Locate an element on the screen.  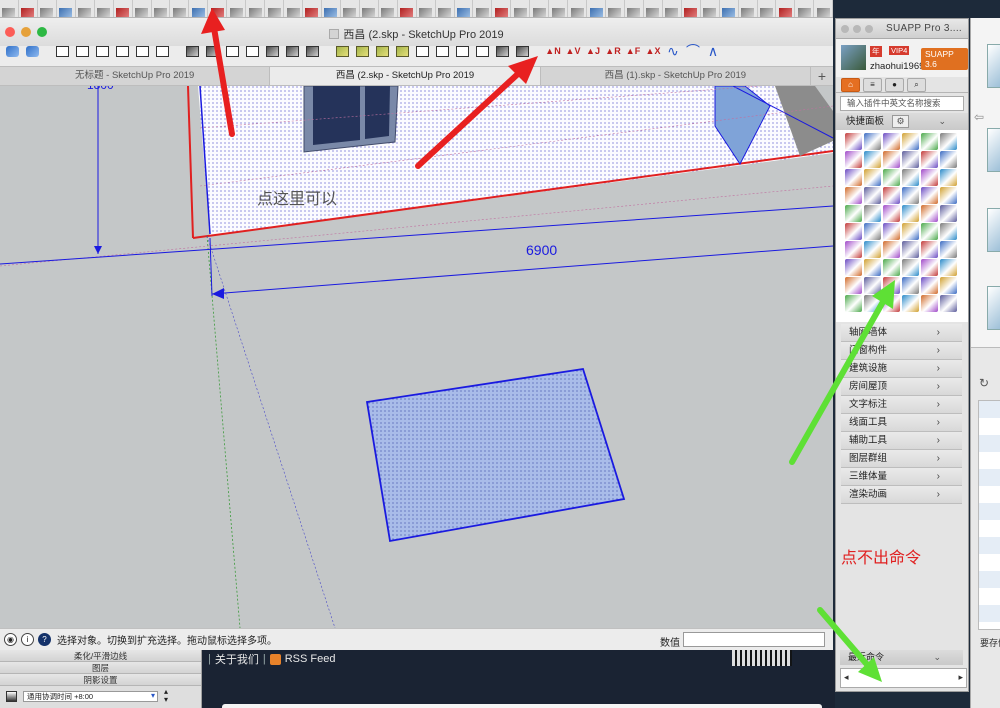
plugin-category-item: 房间屋顶 › is located at coordinates (901, 387).